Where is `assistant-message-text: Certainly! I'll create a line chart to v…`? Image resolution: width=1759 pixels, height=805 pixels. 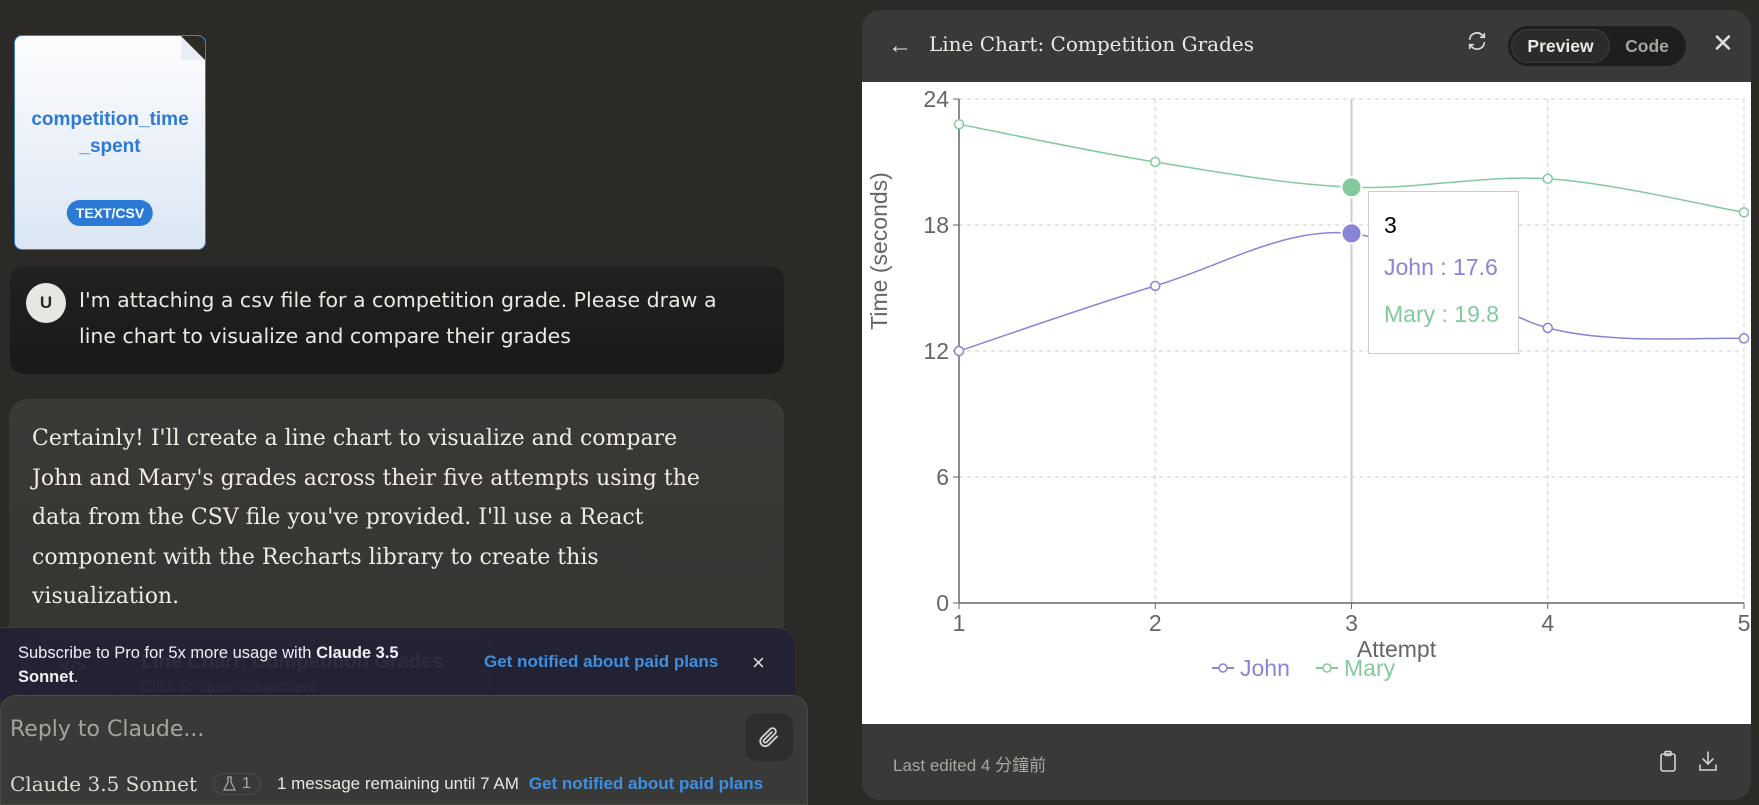
assistant-message-text: Certainly! I'll create a line chart to v… is located at coordinates (366, 517).